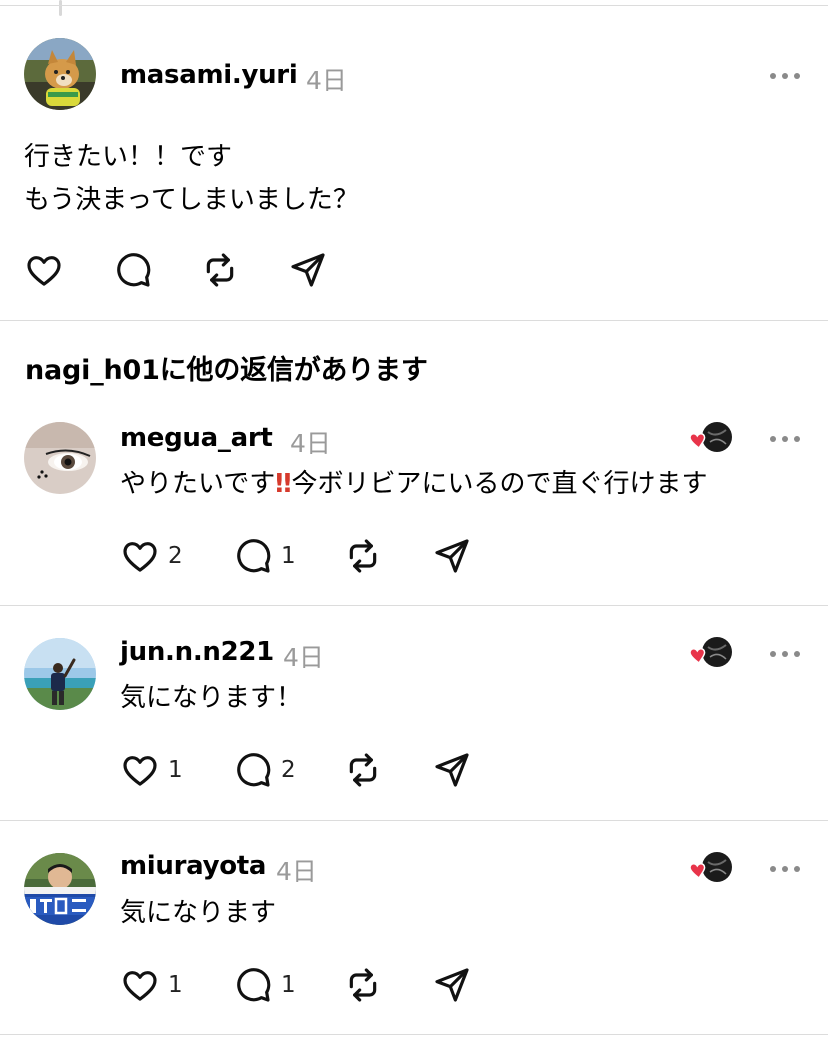 The height and width of the screenshot is (1054, 828). I want to click on more-replies-header: nagi_h01に他の返信があります, so click(226, 367).